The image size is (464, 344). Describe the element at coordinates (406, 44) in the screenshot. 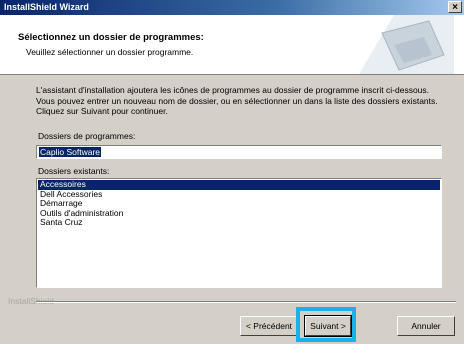

I see `computer-graphic-icon` at that location.